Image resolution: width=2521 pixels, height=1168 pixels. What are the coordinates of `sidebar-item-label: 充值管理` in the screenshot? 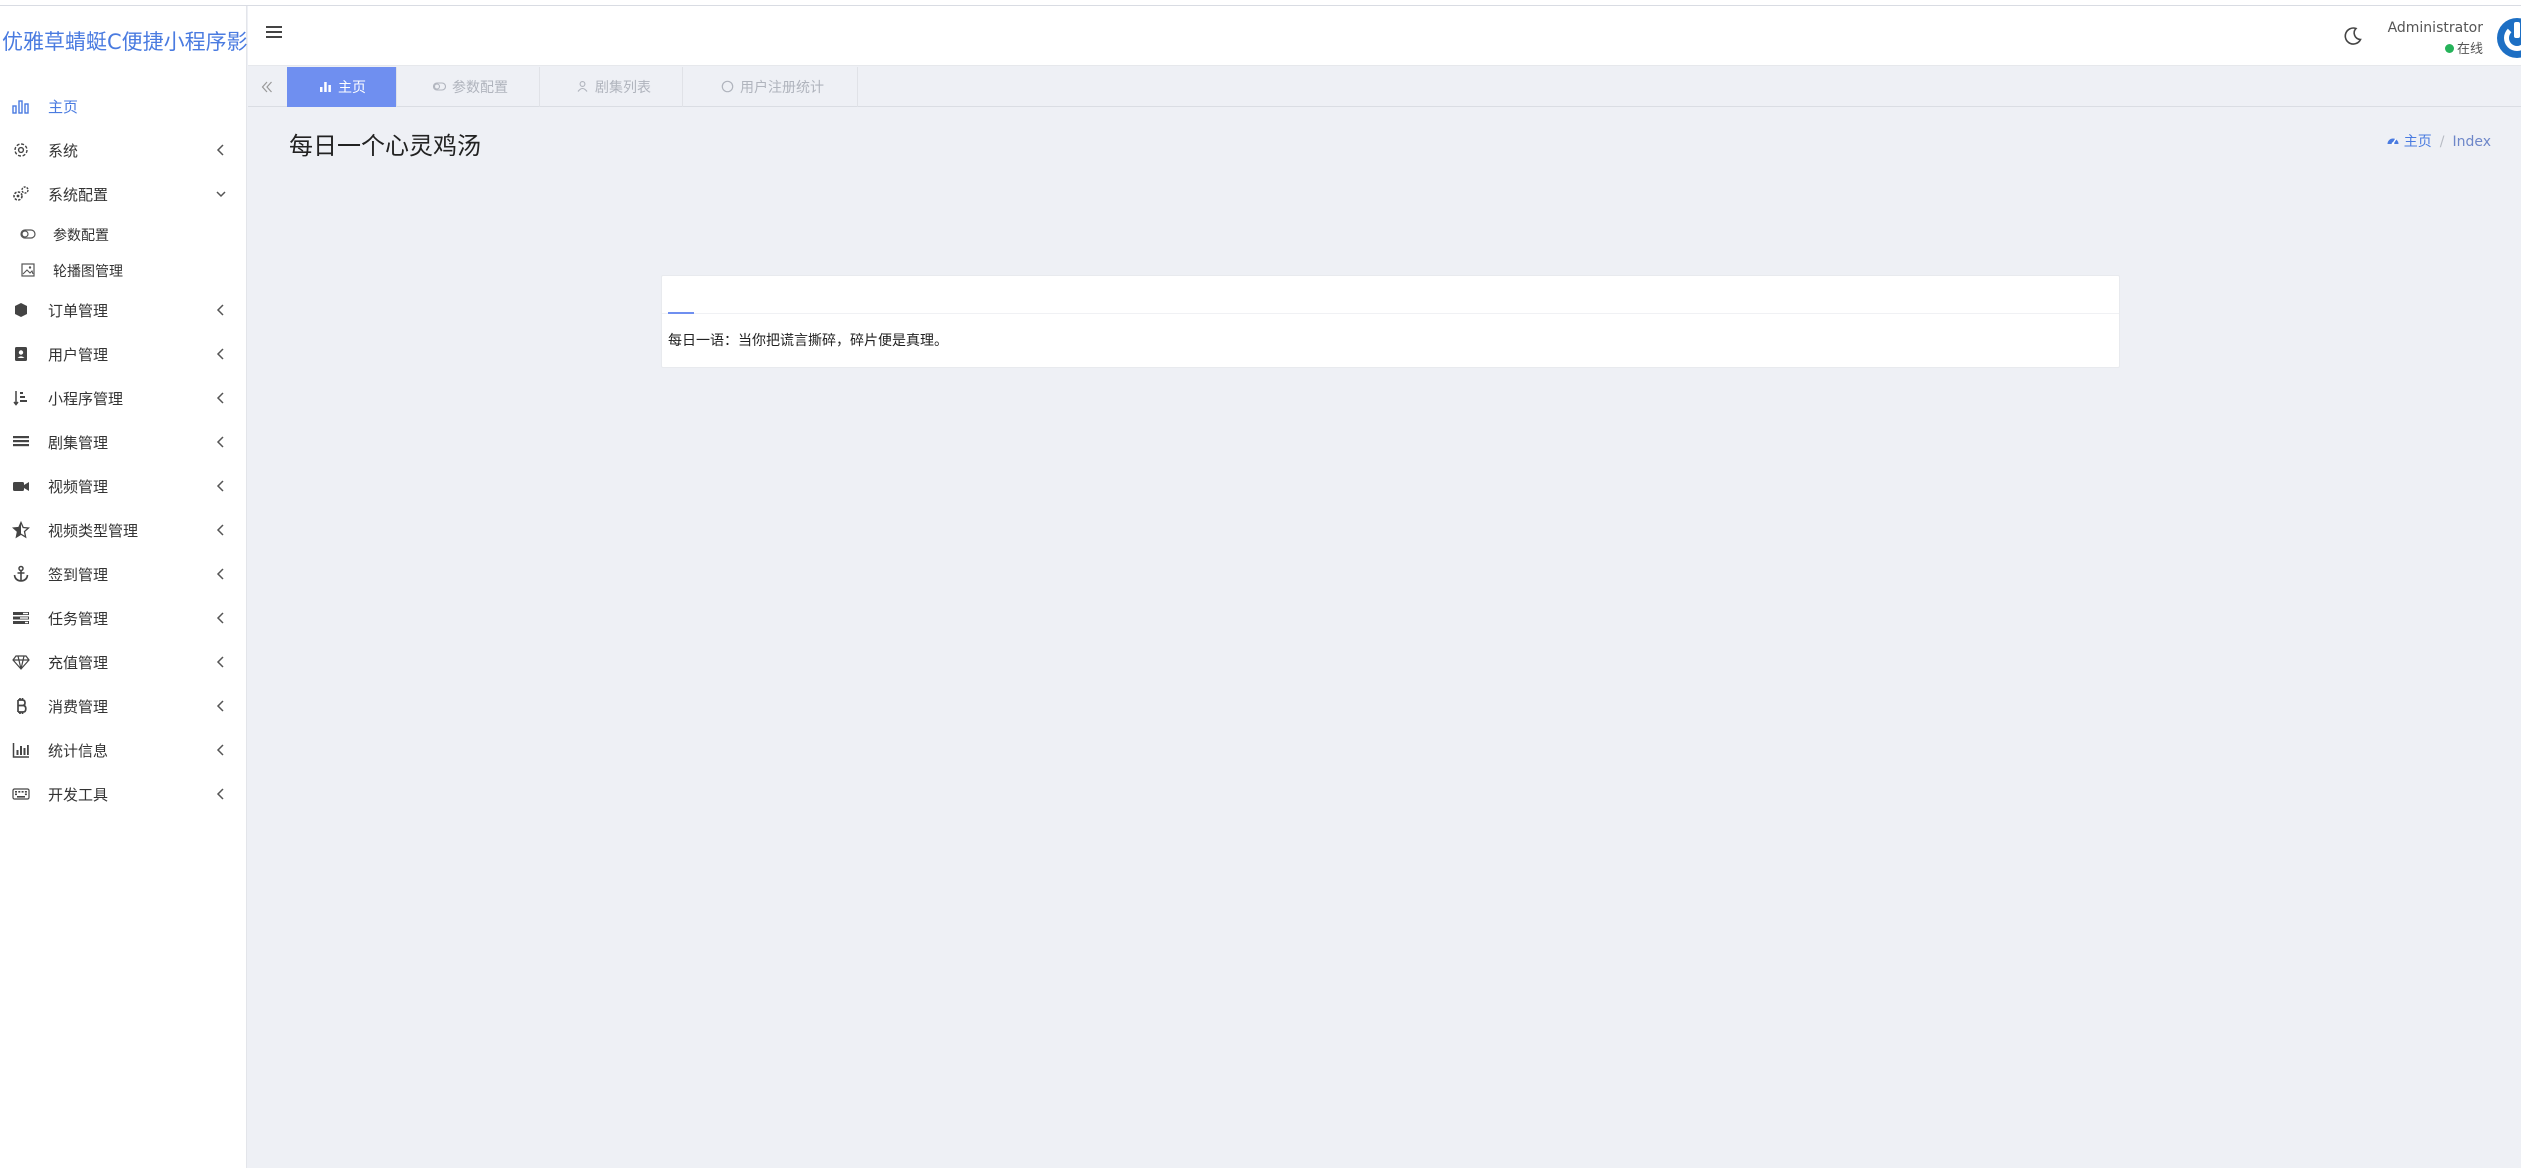 It's located at (78, 663).